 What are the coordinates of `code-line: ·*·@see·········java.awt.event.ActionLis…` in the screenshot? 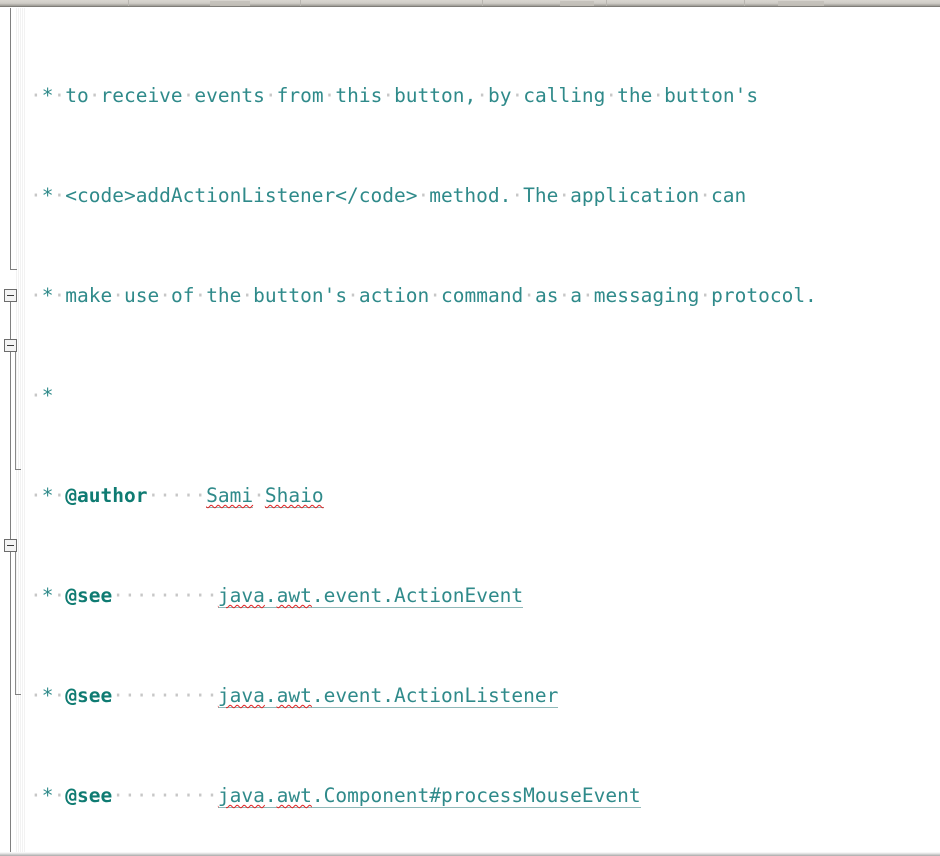 It's located at (483, 695).